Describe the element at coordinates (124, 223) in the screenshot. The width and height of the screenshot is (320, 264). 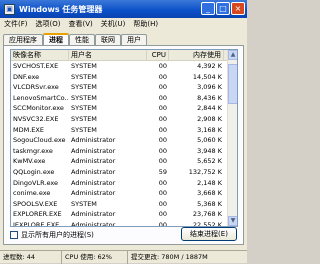
I see `process-row: IEXPLORE.EXE Administrator 00 22,552 K` at that location.